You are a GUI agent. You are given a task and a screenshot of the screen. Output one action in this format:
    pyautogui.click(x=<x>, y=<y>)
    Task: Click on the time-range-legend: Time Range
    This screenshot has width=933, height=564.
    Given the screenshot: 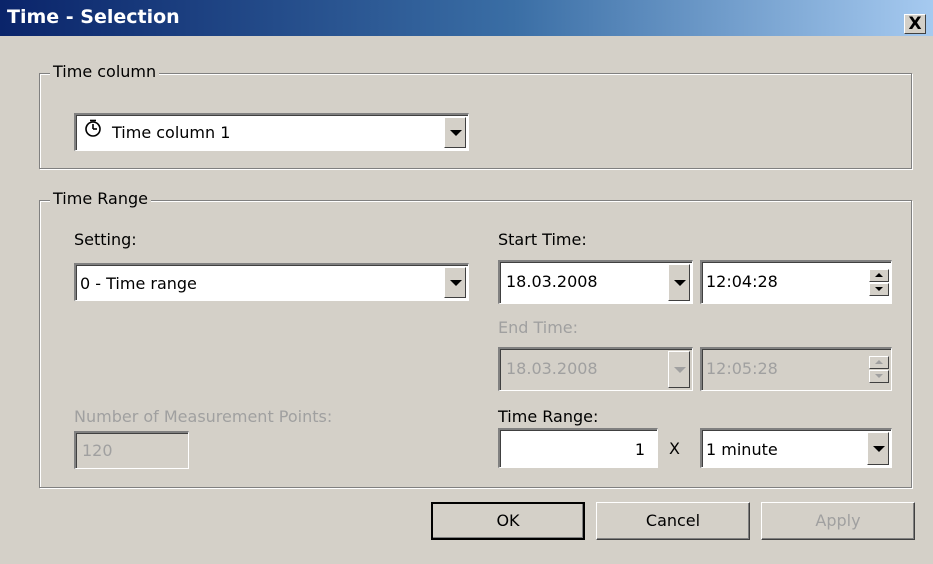 What is the action you would take?
    pyautogui.click(x=100, y=198)
    